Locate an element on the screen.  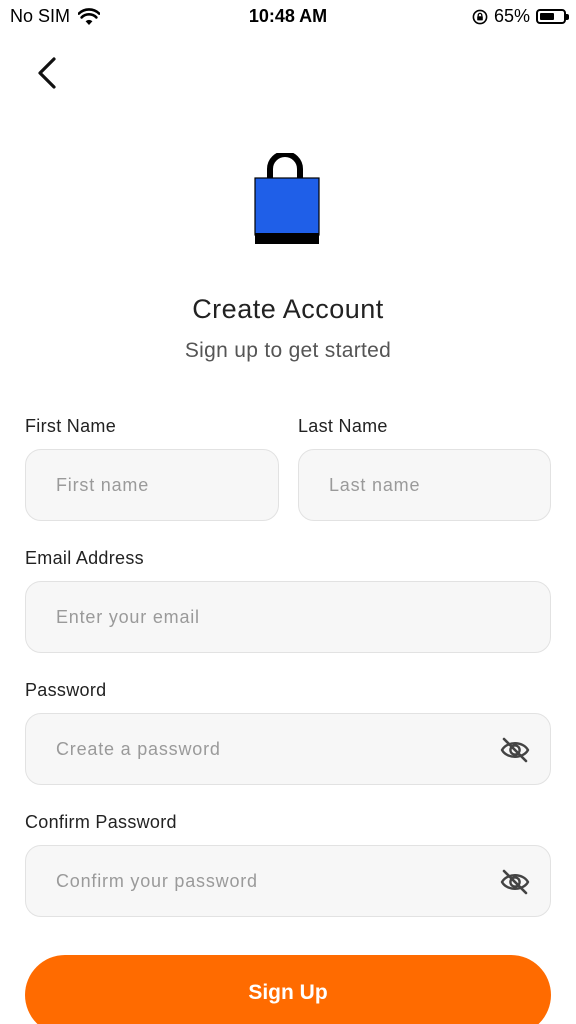
email-input is located at coordinates (288, 617).